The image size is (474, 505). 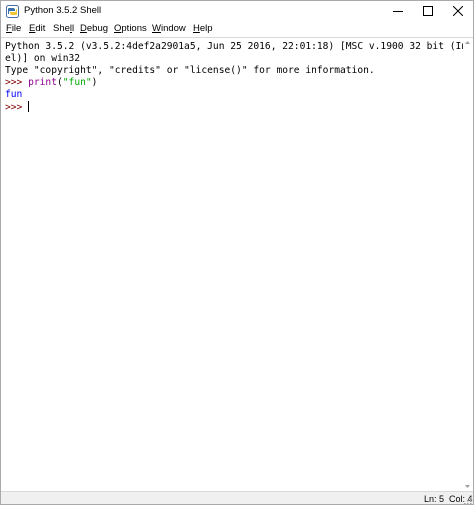 I want to click on maximize-button, so click(x=428, y=11).